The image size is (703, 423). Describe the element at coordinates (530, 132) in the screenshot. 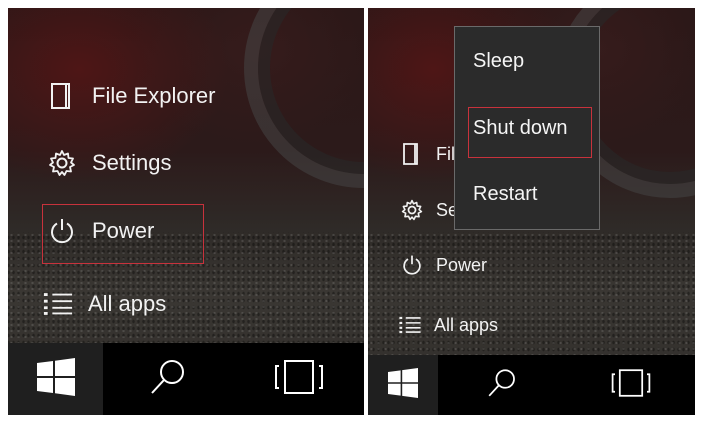

I see `shut-down-highlight-box` at that location.